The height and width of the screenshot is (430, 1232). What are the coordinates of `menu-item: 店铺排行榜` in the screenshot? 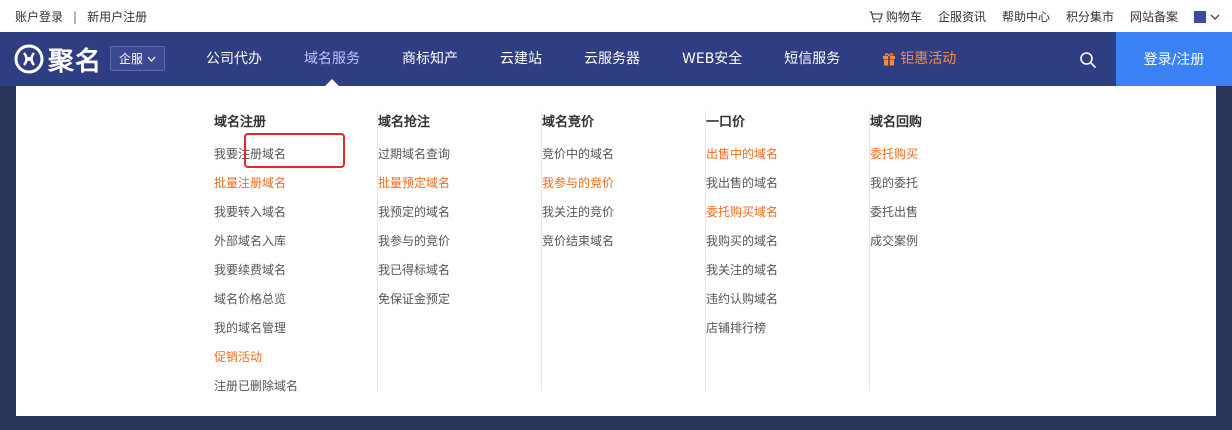 It's located at (787, 334).